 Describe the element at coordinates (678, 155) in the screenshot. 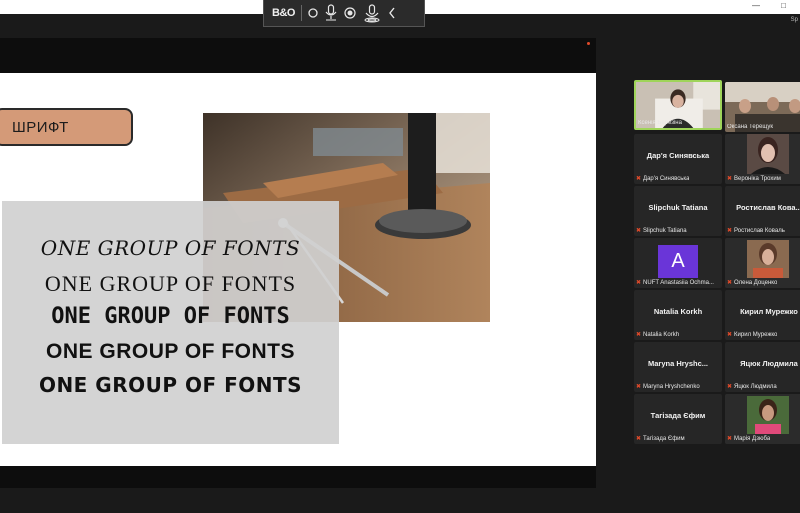

I see `participant-name: Дар'я Синявська` at that location.